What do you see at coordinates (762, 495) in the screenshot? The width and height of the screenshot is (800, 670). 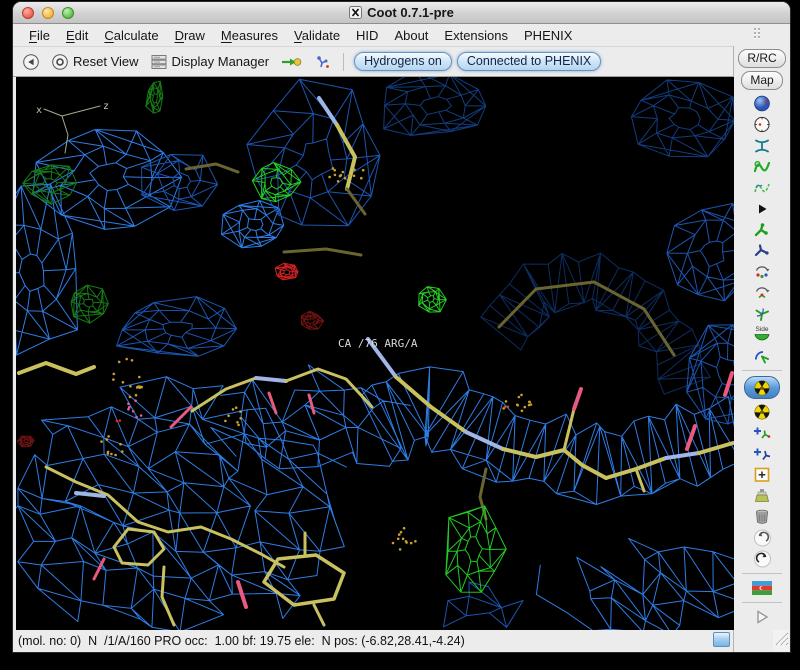 I see `clear-pending-icon` at bounding box center [762, 495].